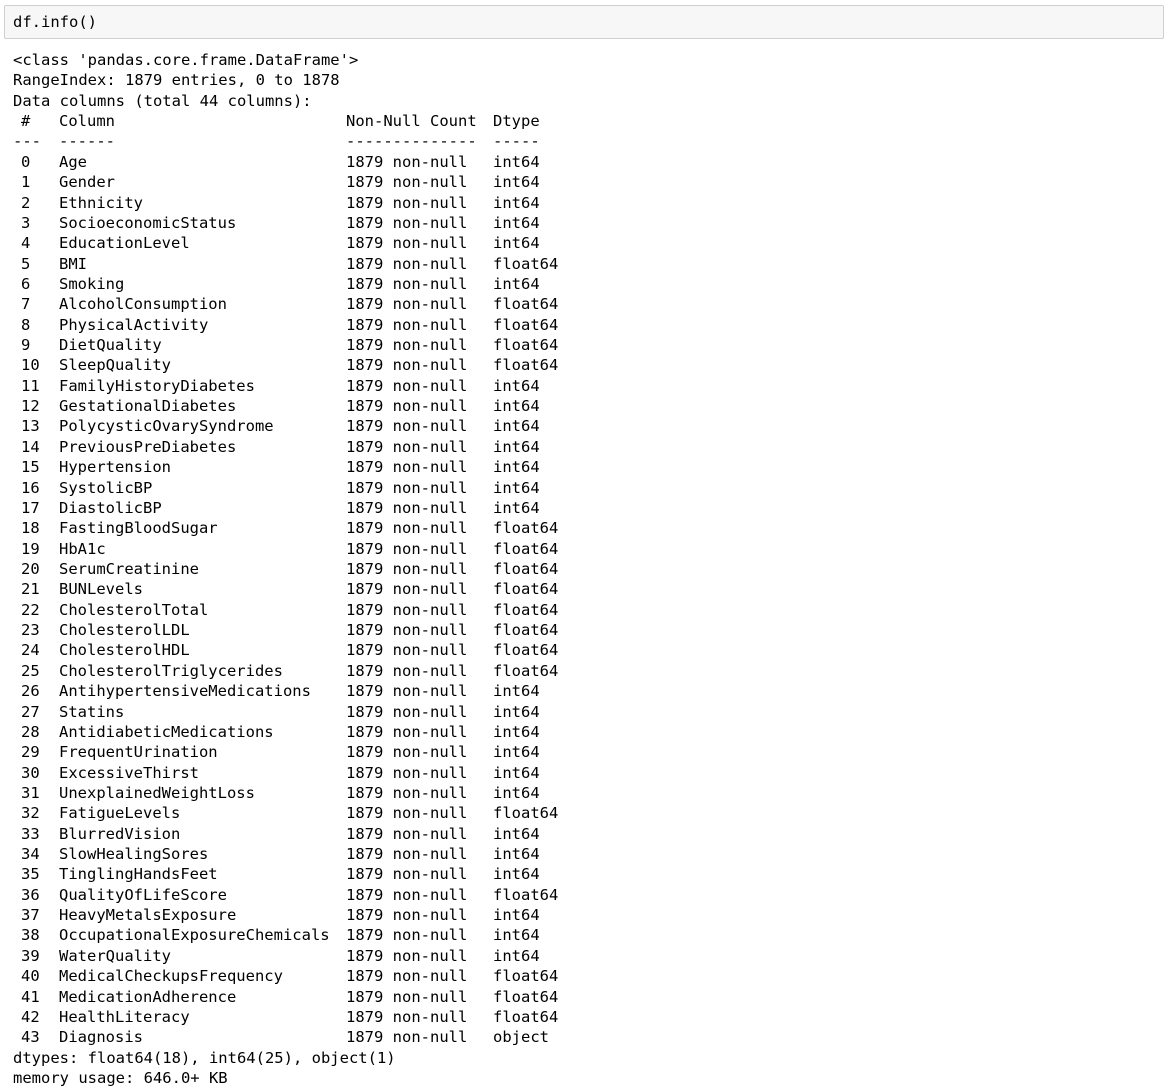 This screenshot has height=1090, width=1169. I want to click on table-row: 17 DiastolicBP 1879 non-null int64, so click(588, 508).